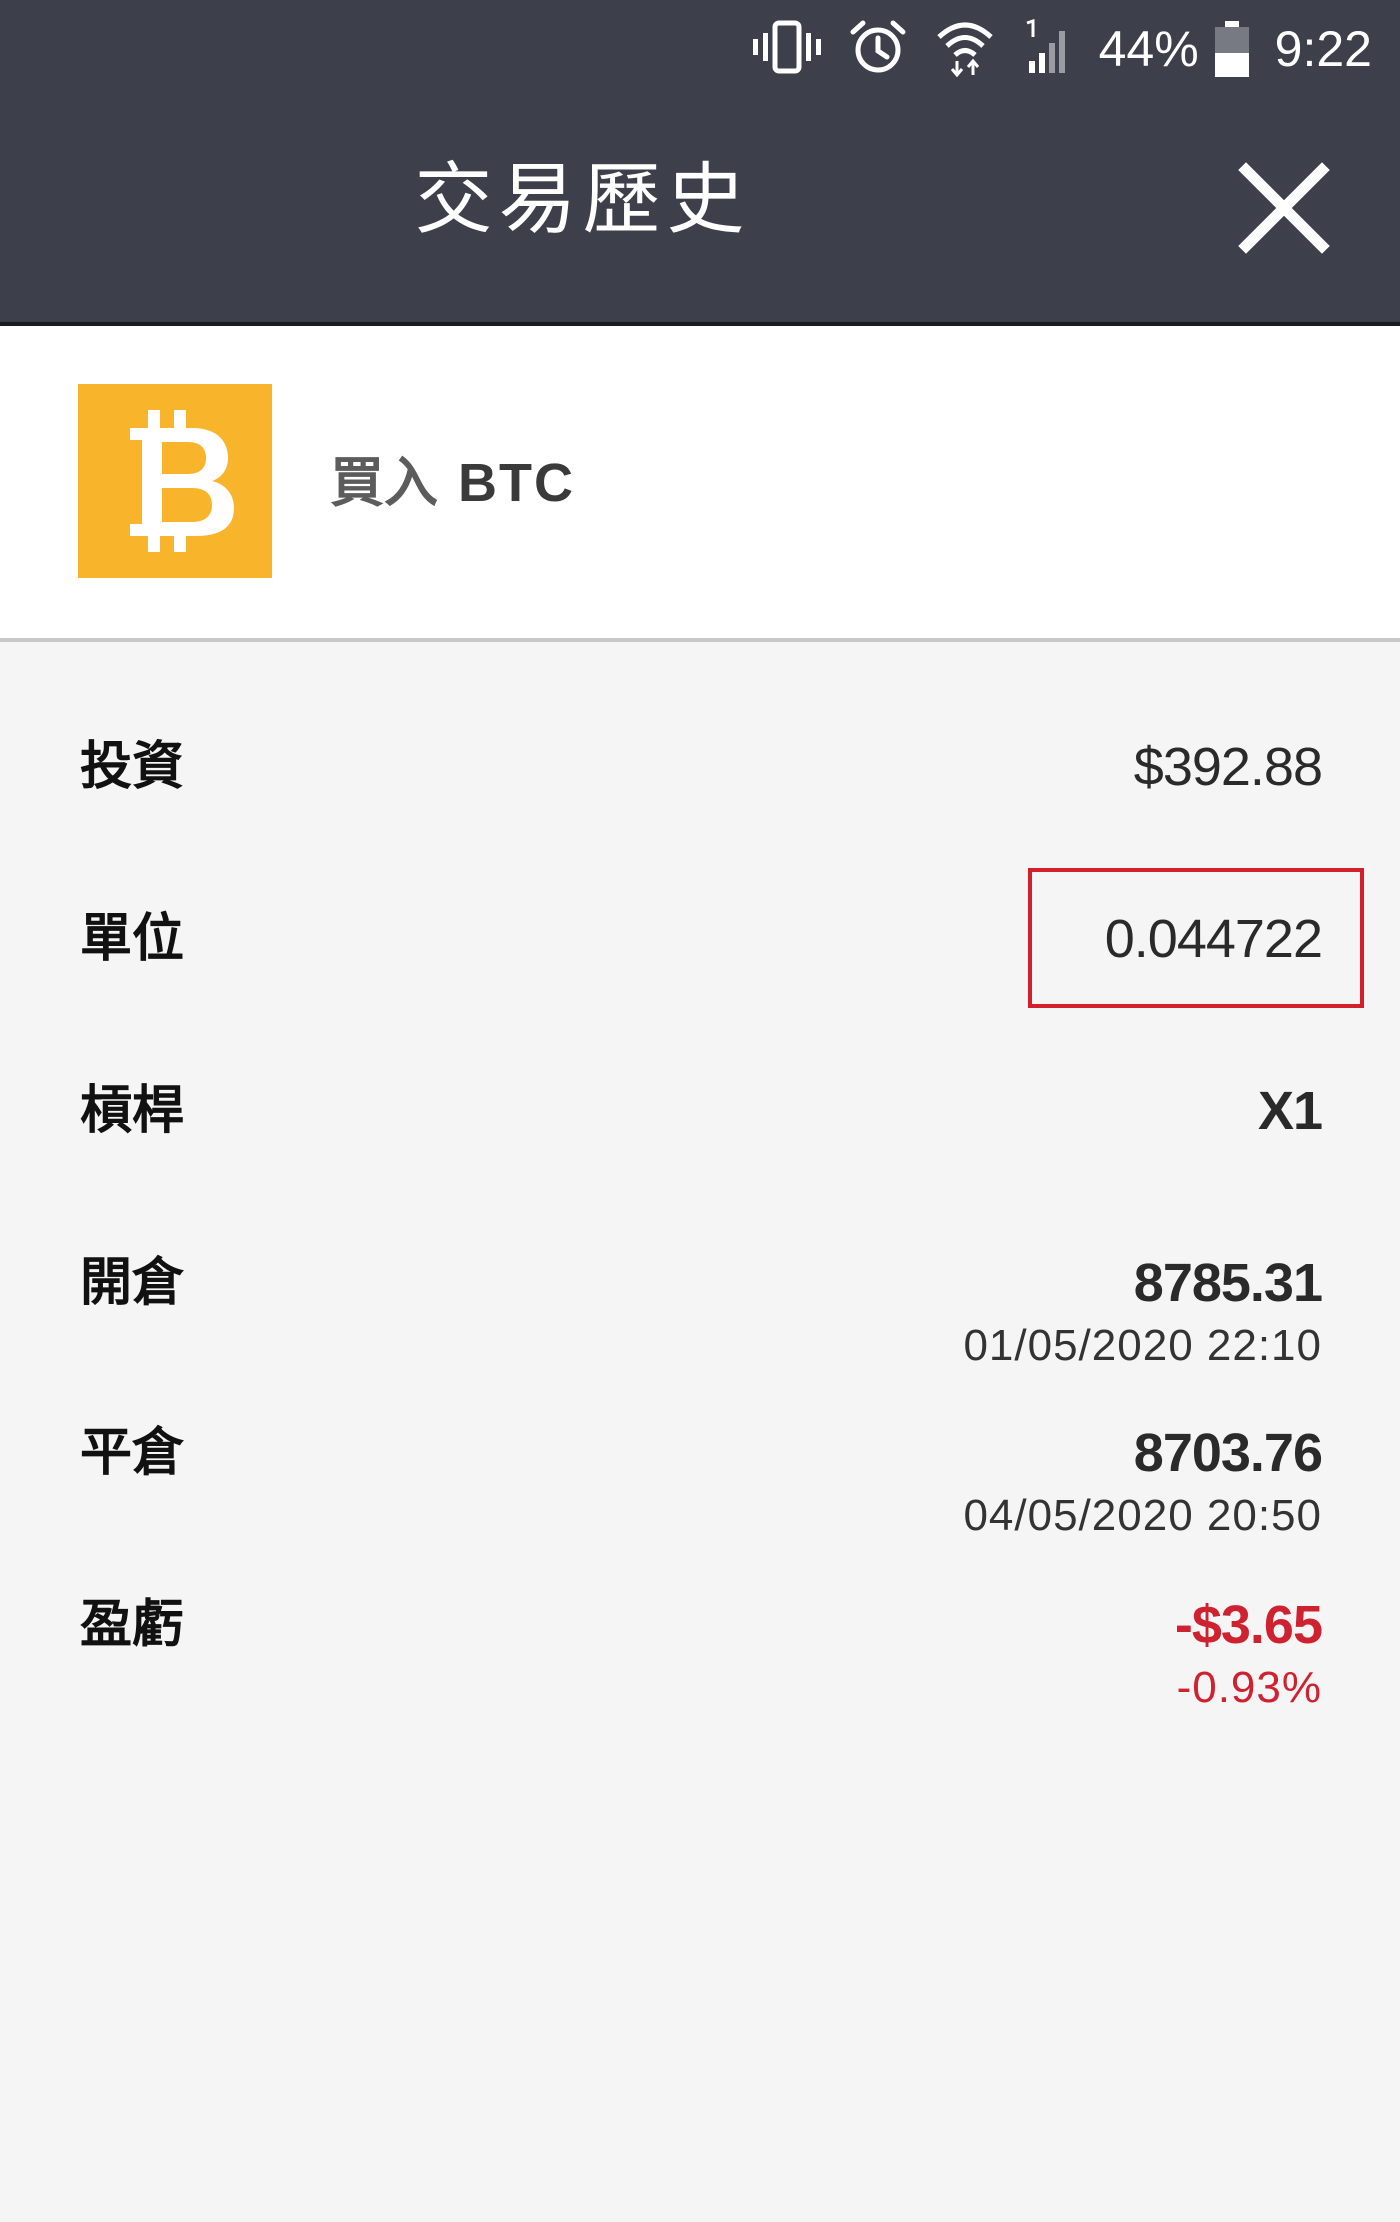 This screenshot has width=1400, height=2222. I want to click on page-title: 交易歷史, so click(582, 200).